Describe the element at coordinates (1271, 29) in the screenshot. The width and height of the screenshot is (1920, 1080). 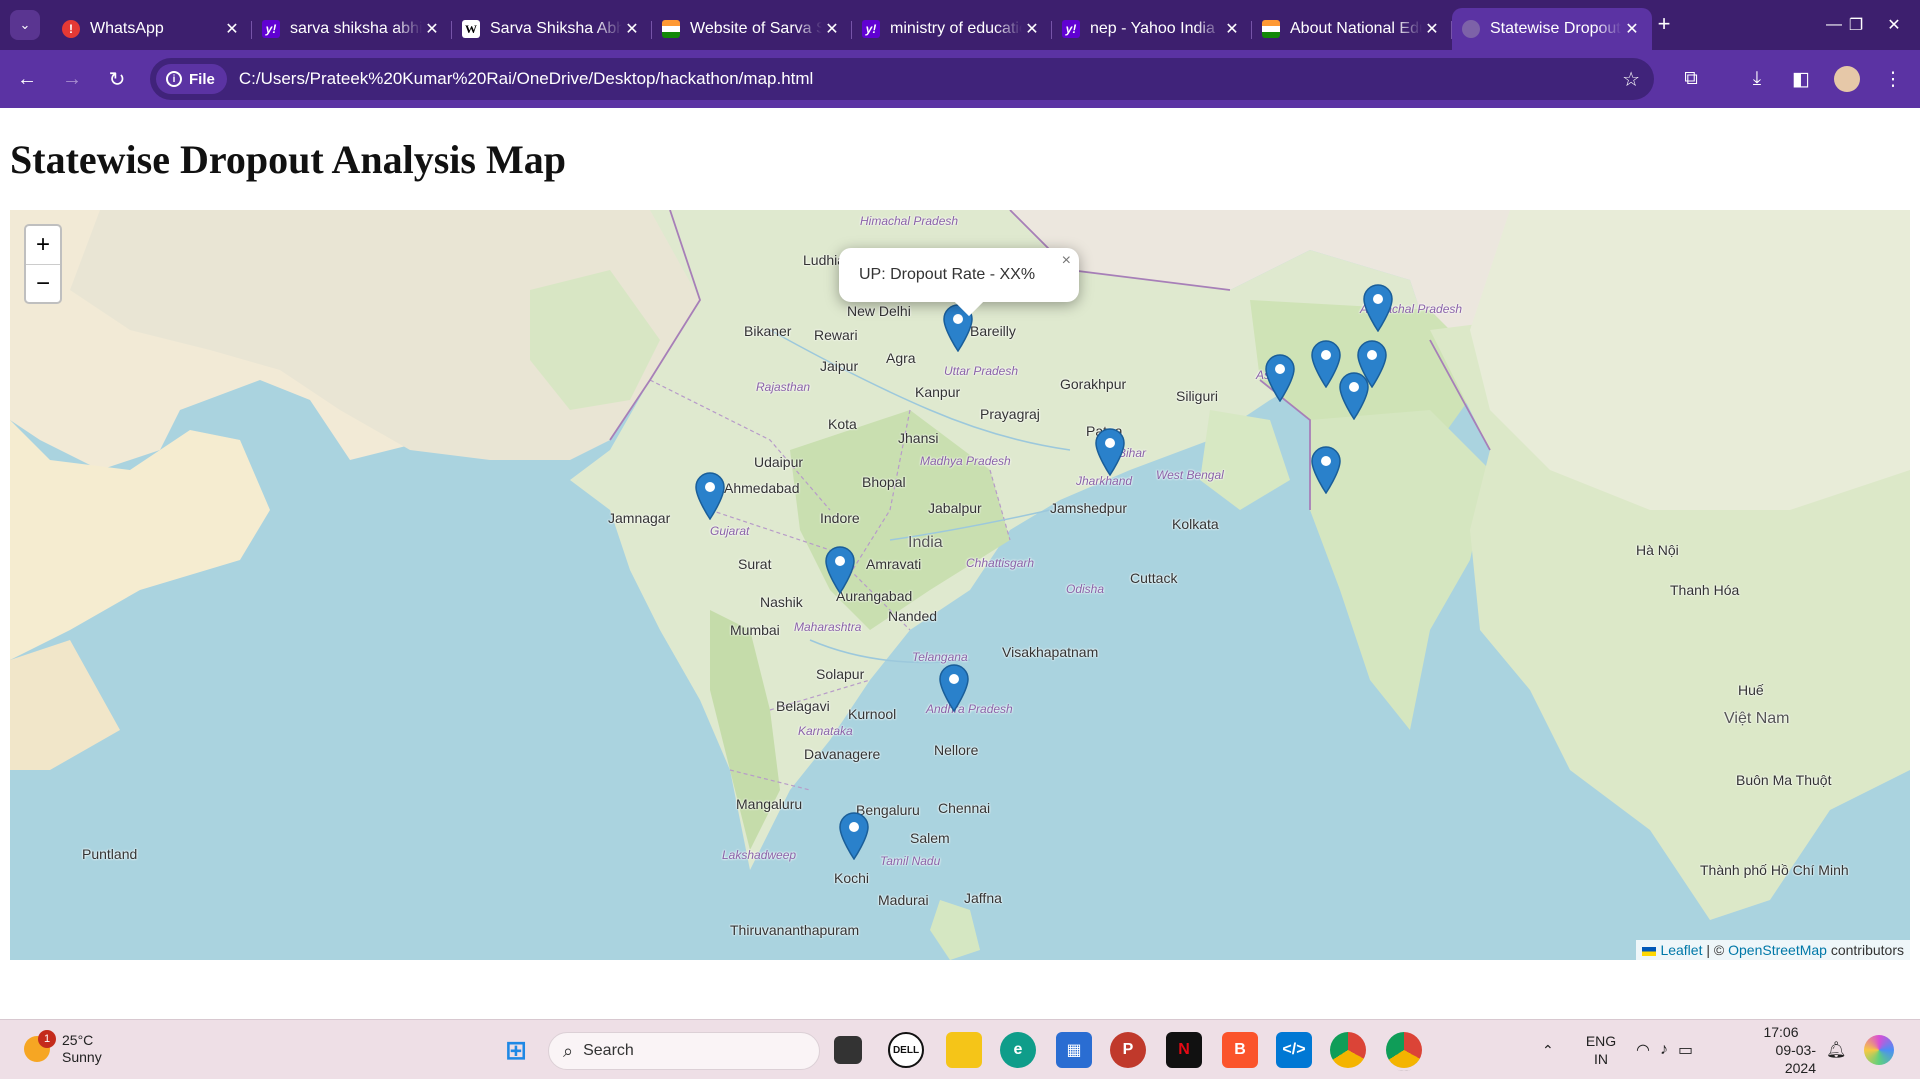
I see `india-flag-icon` at that location.